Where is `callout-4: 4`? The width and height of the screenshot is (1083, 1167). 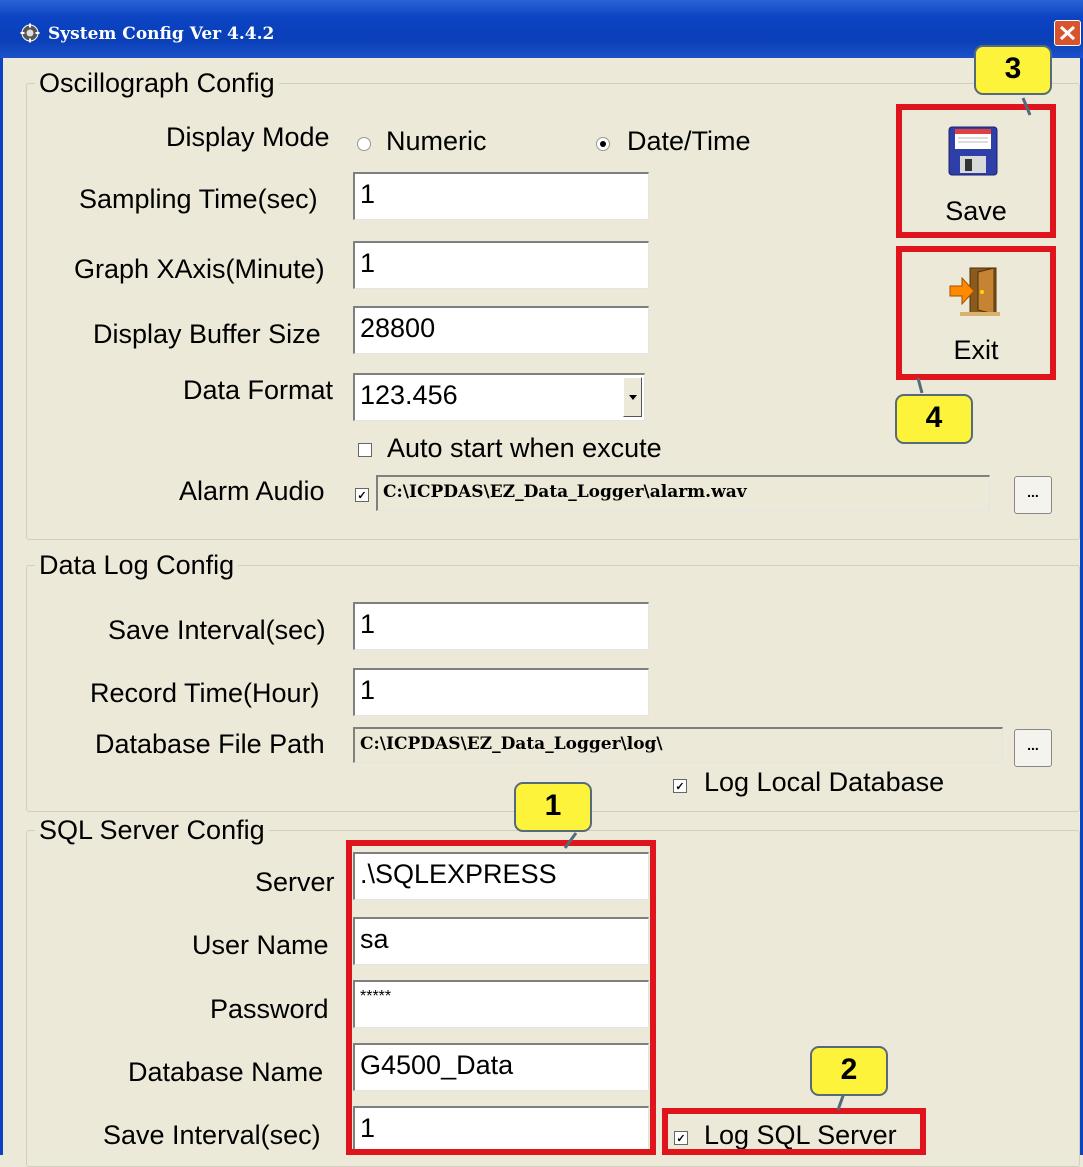 callout-4: 4 is located at coordinates (934, 419).